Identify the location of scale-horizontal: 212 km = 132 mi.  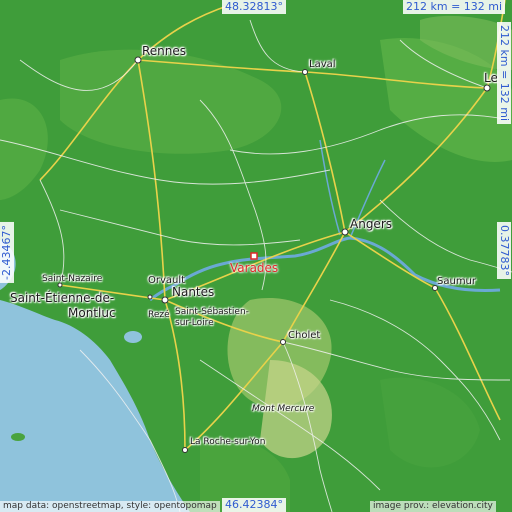
(454, 7).